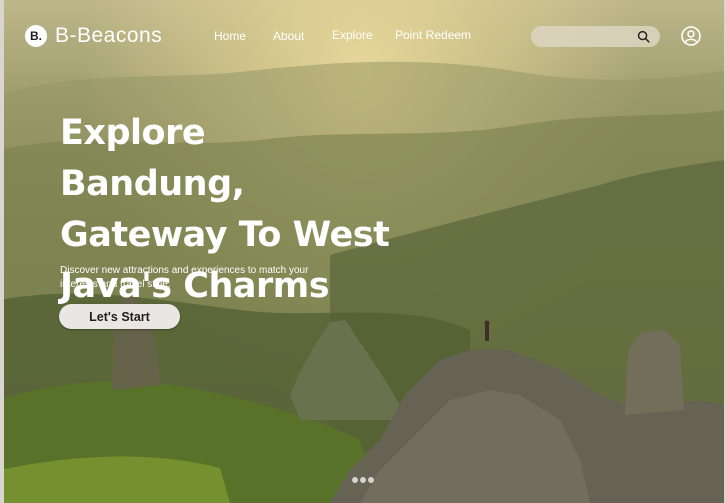  Describe the element at coordinates (288, 36) in the screenshot. I see `nav-item-about: About` at that location.